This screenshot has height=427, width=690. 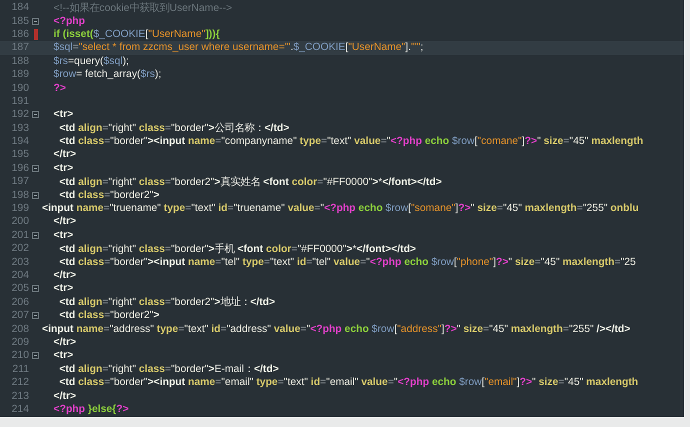 What do you see at coordinates (347, 262) in the screenshot?
I see `code-line: <td class="border"><input name="tel" type="text" id="tel" value="<?php echo $row["phone"]?>" size="45" maxlength="25` at bounding box center [347, 262].